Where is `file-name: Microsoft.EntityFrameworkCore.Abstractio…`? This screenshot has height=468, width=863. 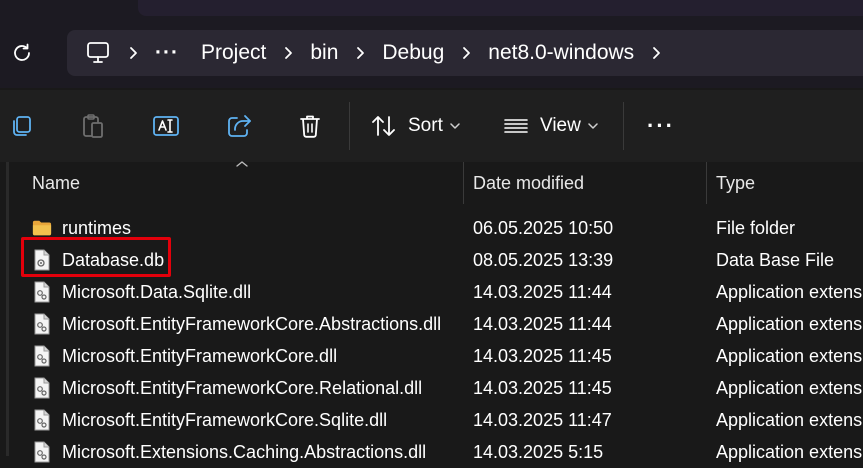 file-name: Microsoft.EntityFrameworkCore.Abstractio… is located at coordinates (252, 323).